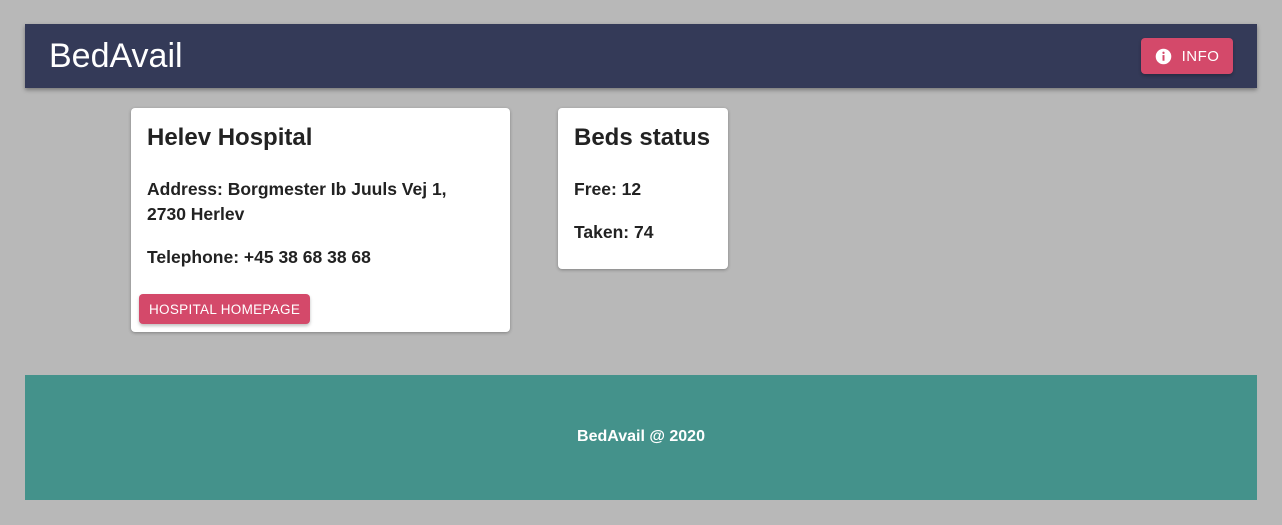 This screenshot has width=1282, height=525. Describe the element at coordinates (1200, 56) in the screenshot. I see `info-button-label: INFO` at that location.